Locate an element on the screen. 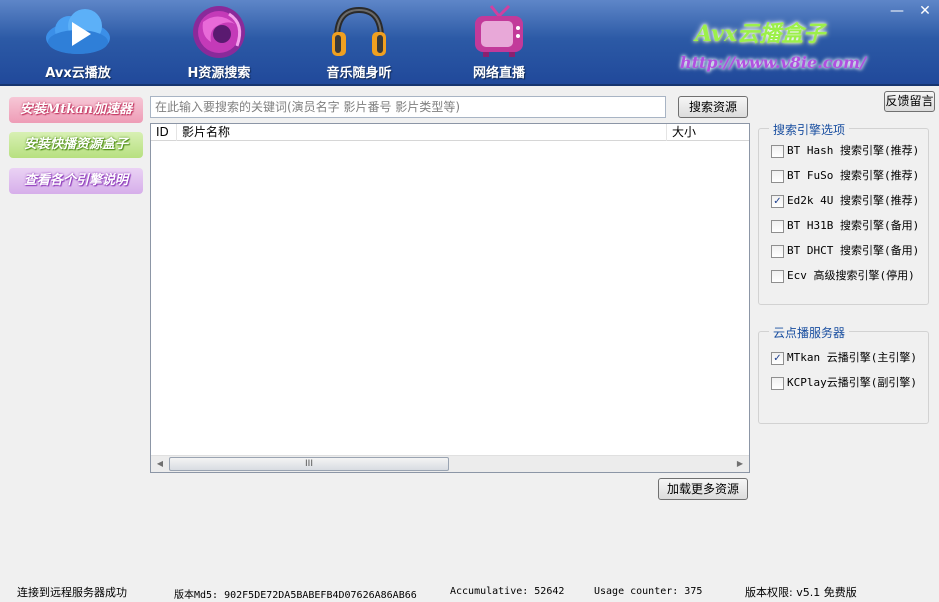 This screenshot has height=602, width=939. search-button: 搜索资源 is located at coordinates (713, 107).